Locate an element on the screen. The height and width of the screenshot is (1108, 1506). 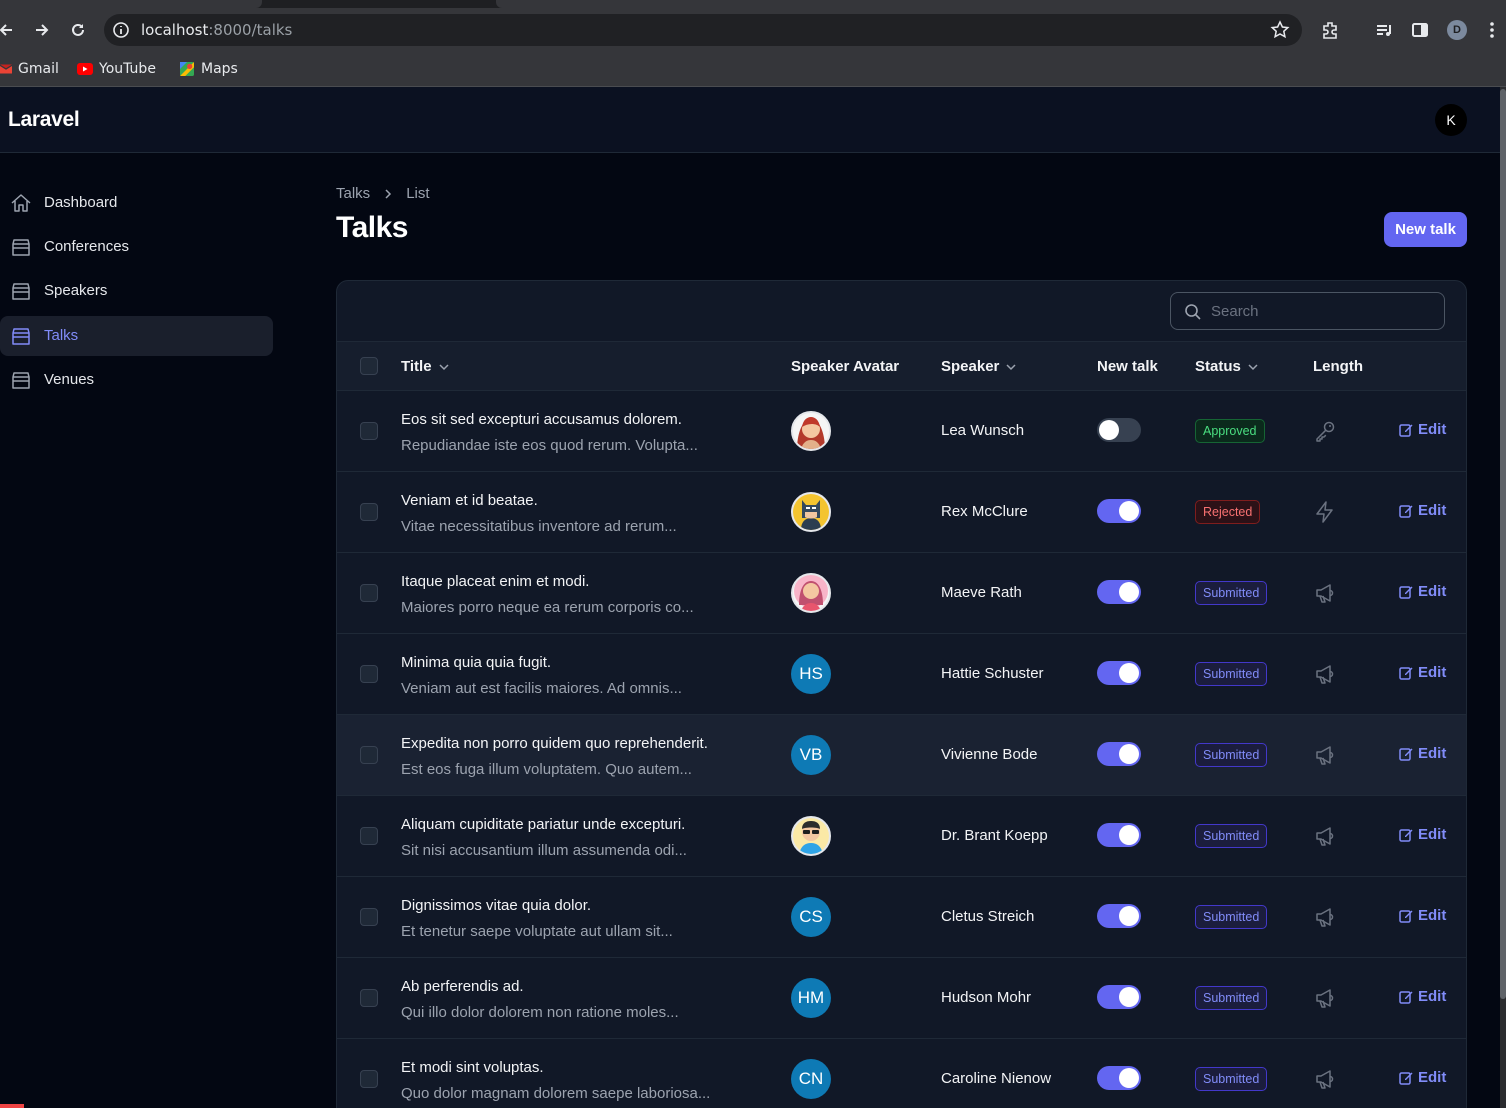
speaker-name: Cletus Streich is located at coordinates (988, 916).